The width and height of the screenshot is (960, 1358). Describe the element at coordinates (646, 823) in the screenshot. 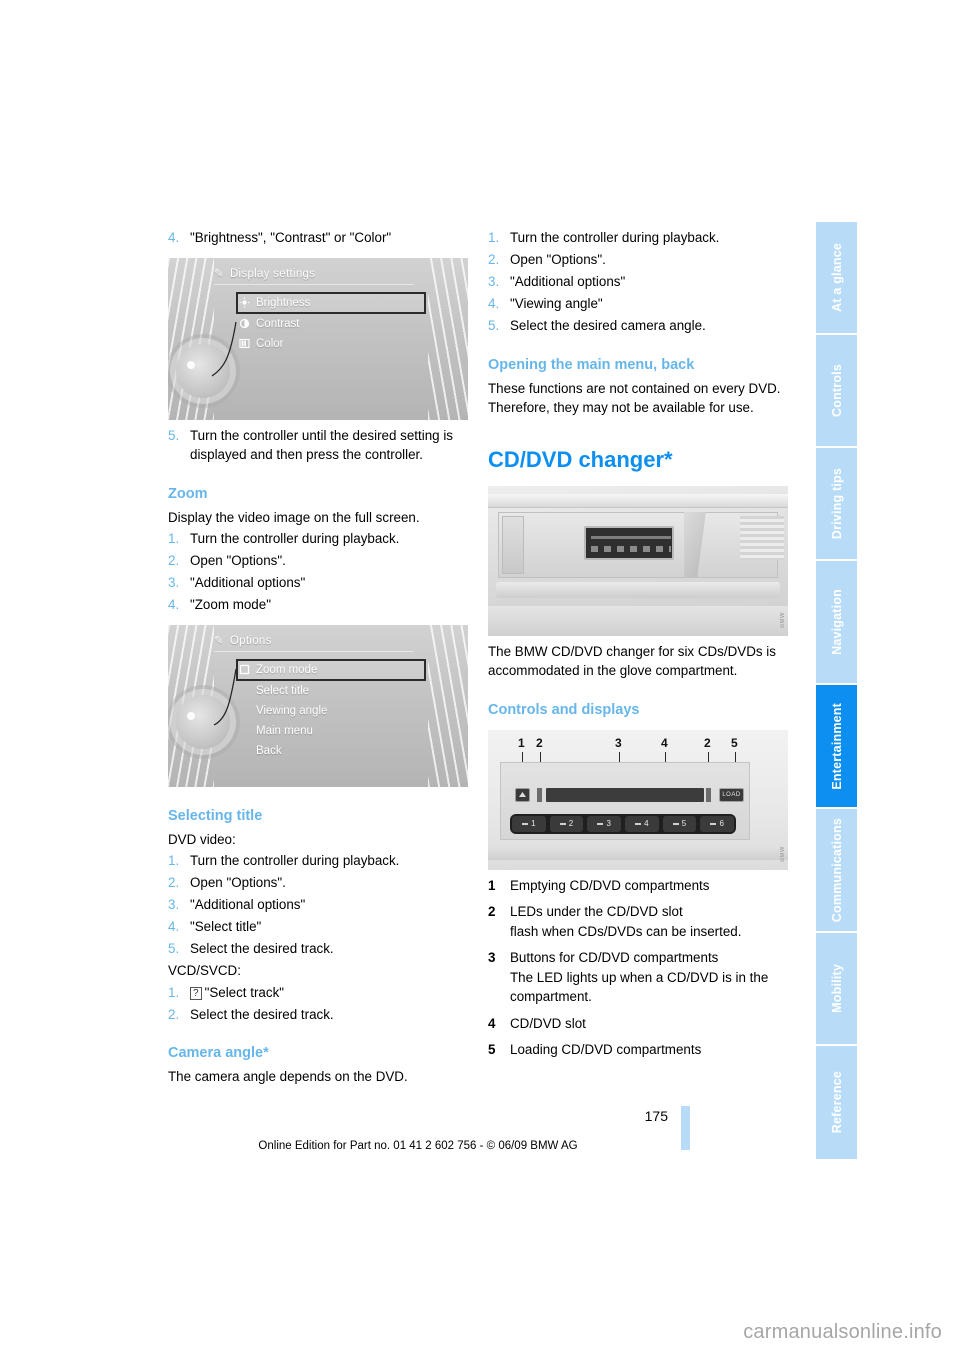

I see `button-label: 4` at that location.